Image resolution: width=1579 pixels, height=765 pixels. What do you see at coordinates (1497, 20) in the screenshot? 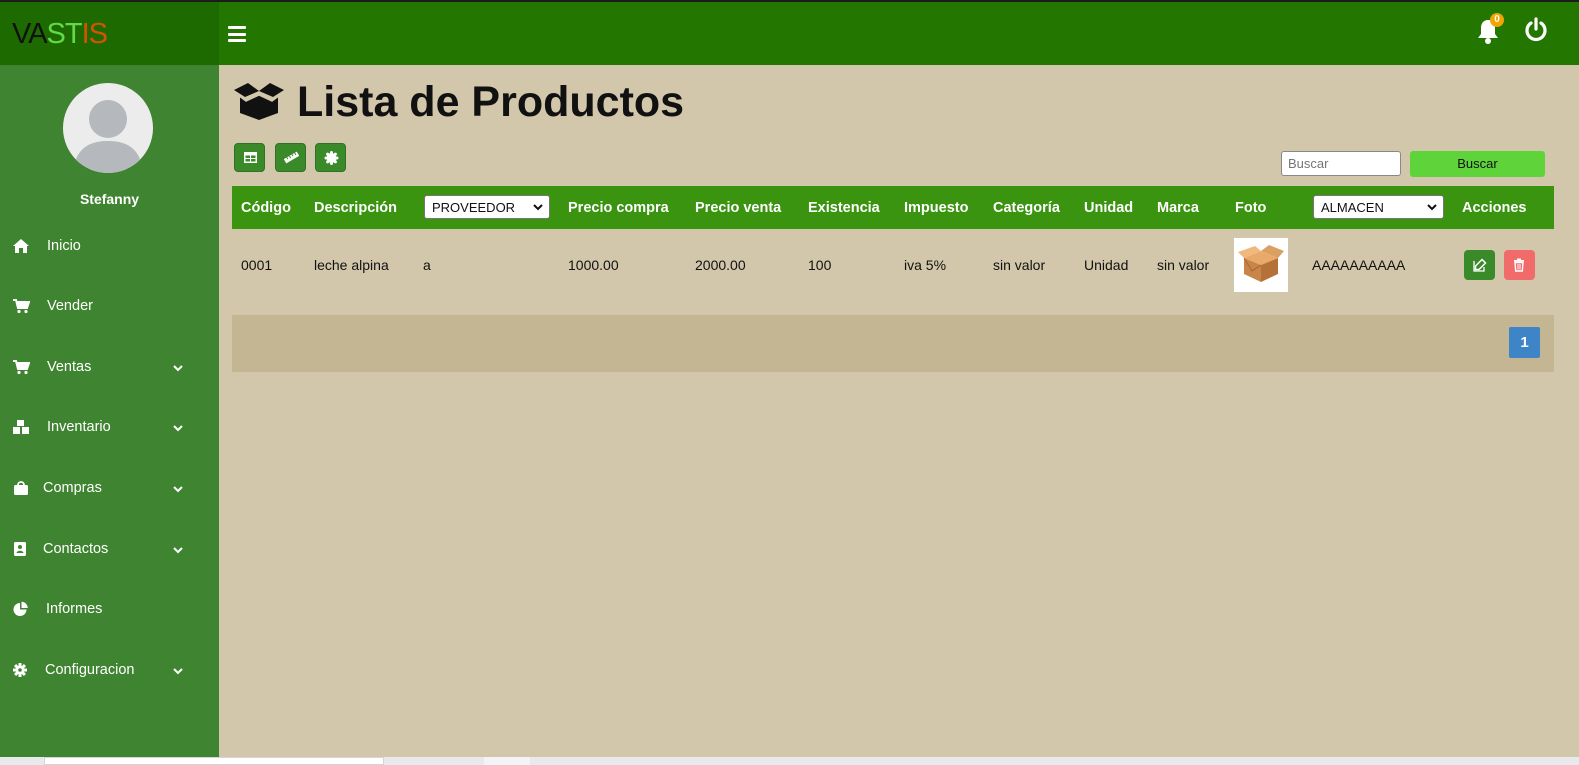
I see `notifications-count-badge: 0` at bounding box center [1497, 20].